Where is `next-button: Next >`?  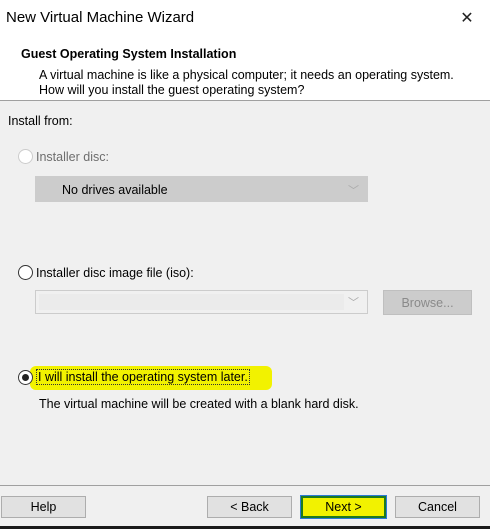
next-button: Next > is located at coordinates (343, 507).